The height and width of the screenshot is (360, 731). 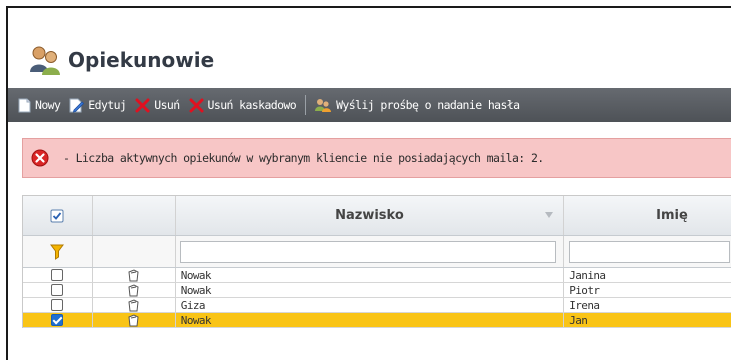 I want to click on row-name: Irena, so click(x=647, y=305).